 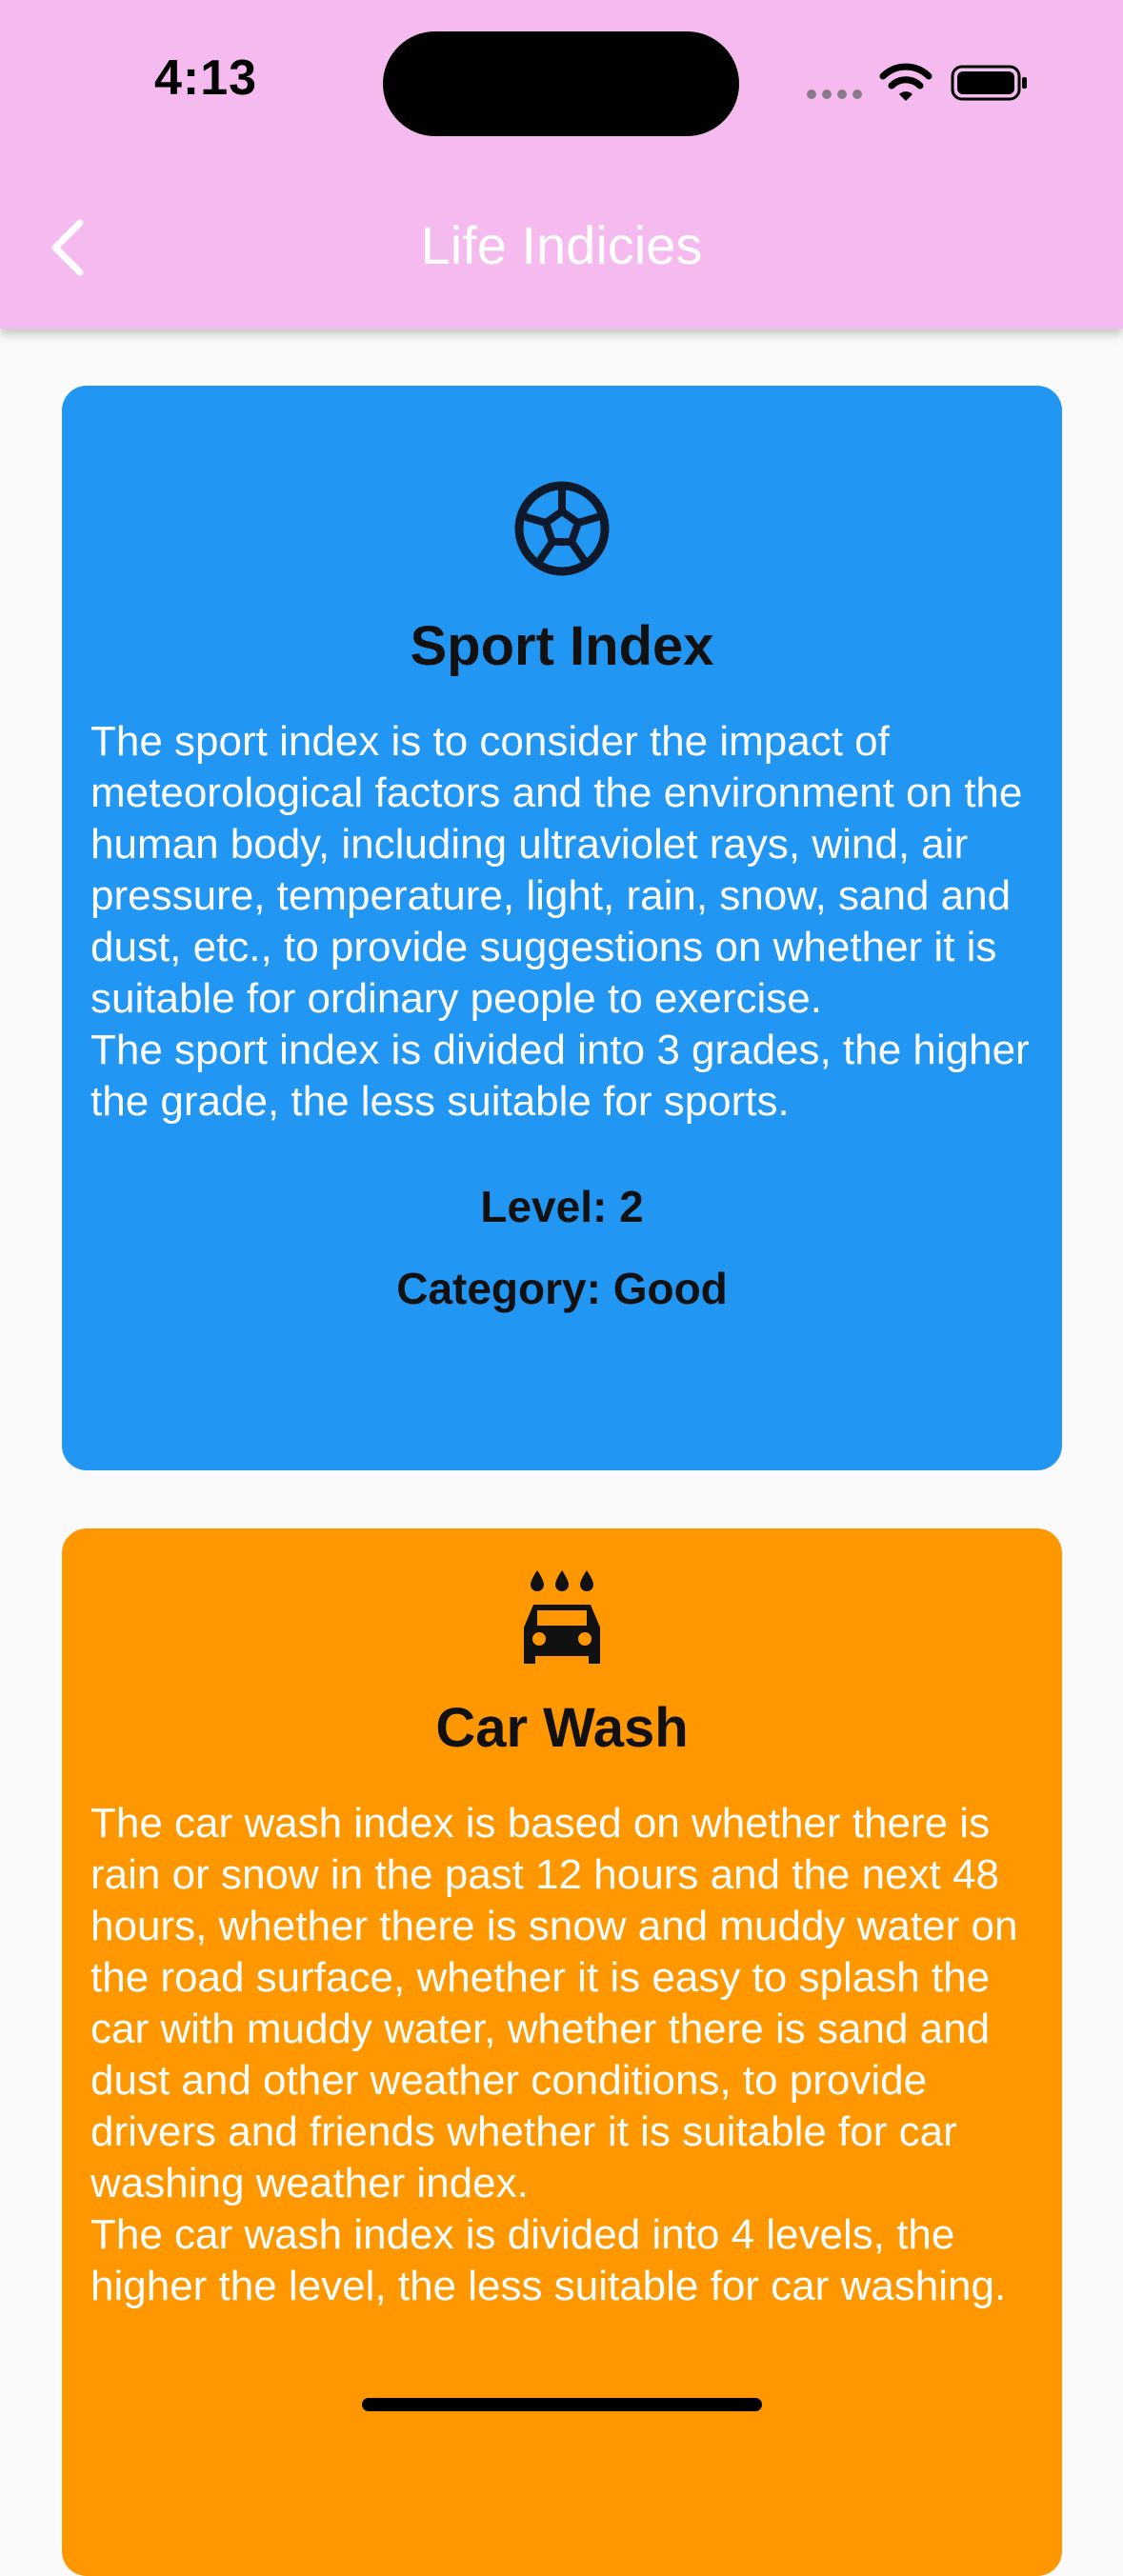 I want to click on card-title: Car Wash, so click(x=562, y=1728).